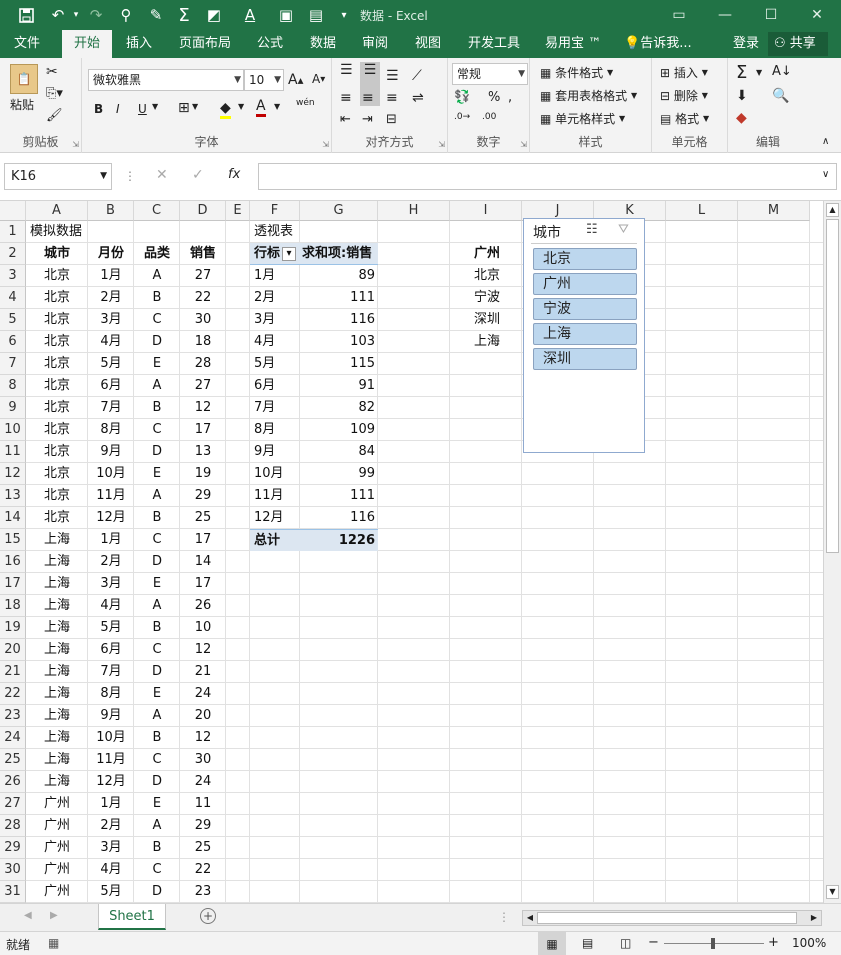  What do you see at coordinates (275, 342) in the screenshot?
I see `pivot-row-label: 4月` at bounding box center [275, 342].